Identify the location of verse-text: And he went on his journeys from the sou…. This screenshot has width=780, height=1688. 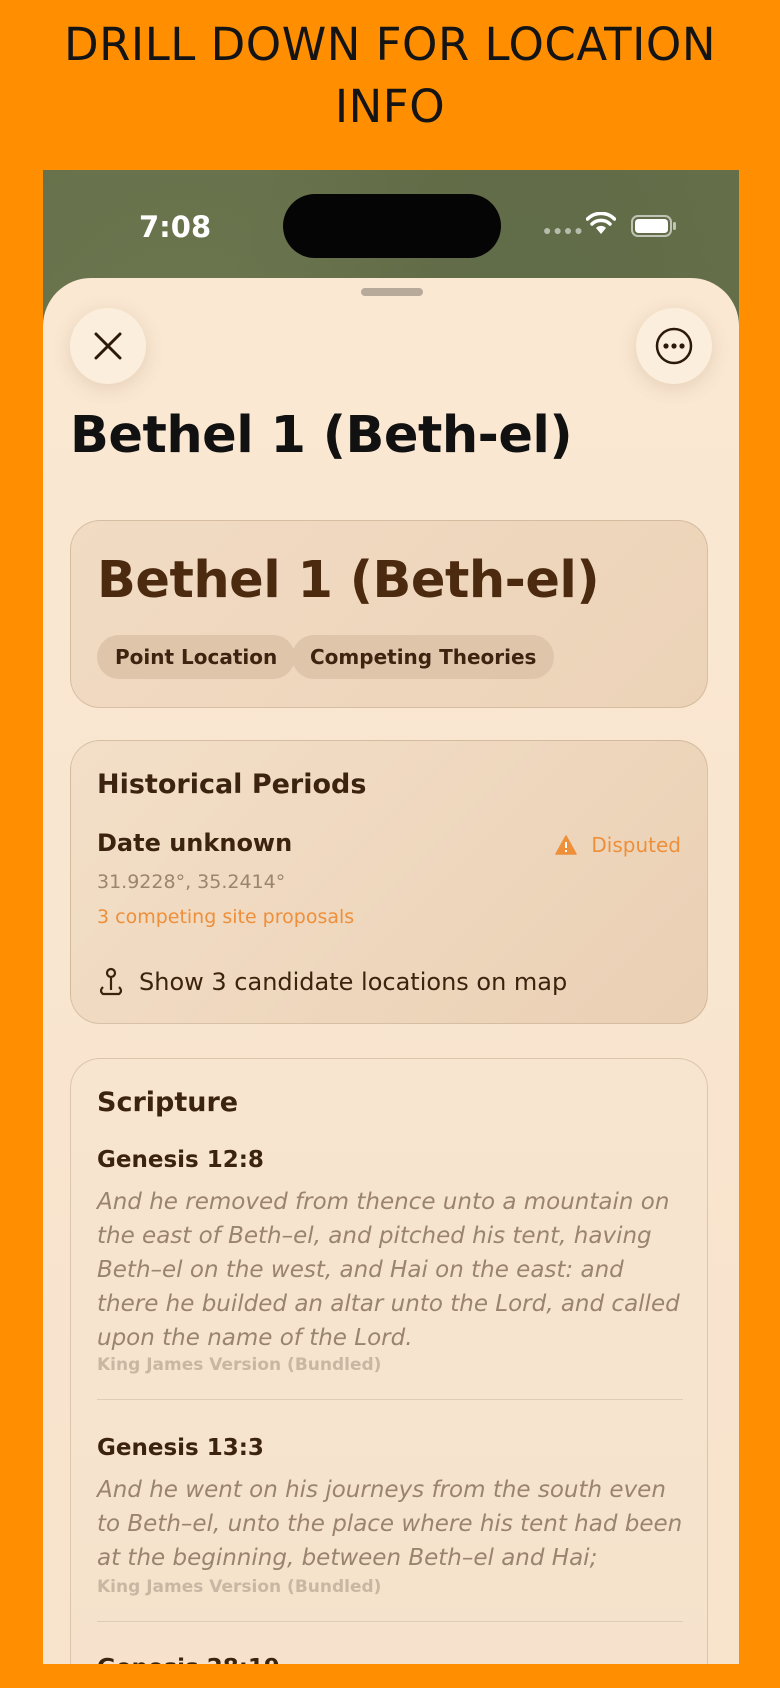
(390, 1524).